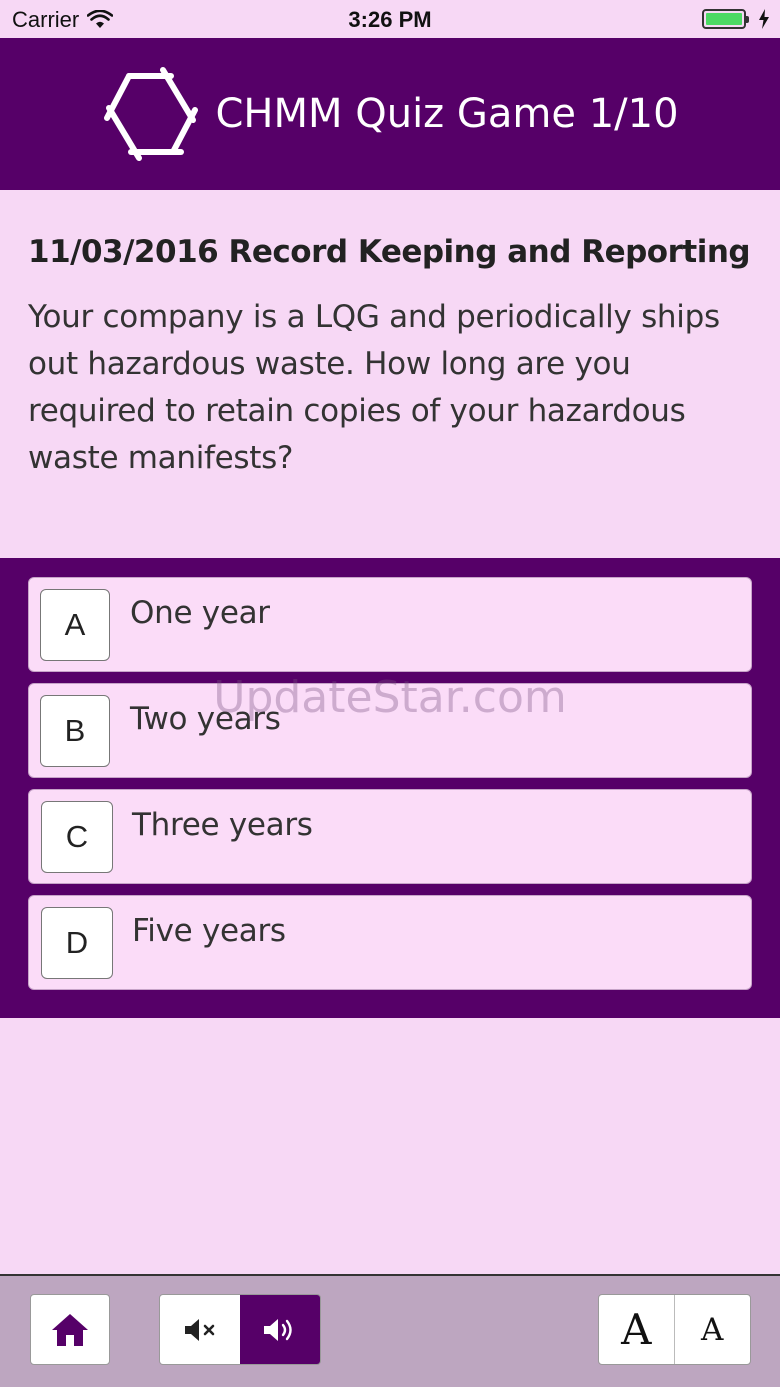  Describe the element at coordinates (725, 19) in the screenshot. I see `battery-icon` at that location.